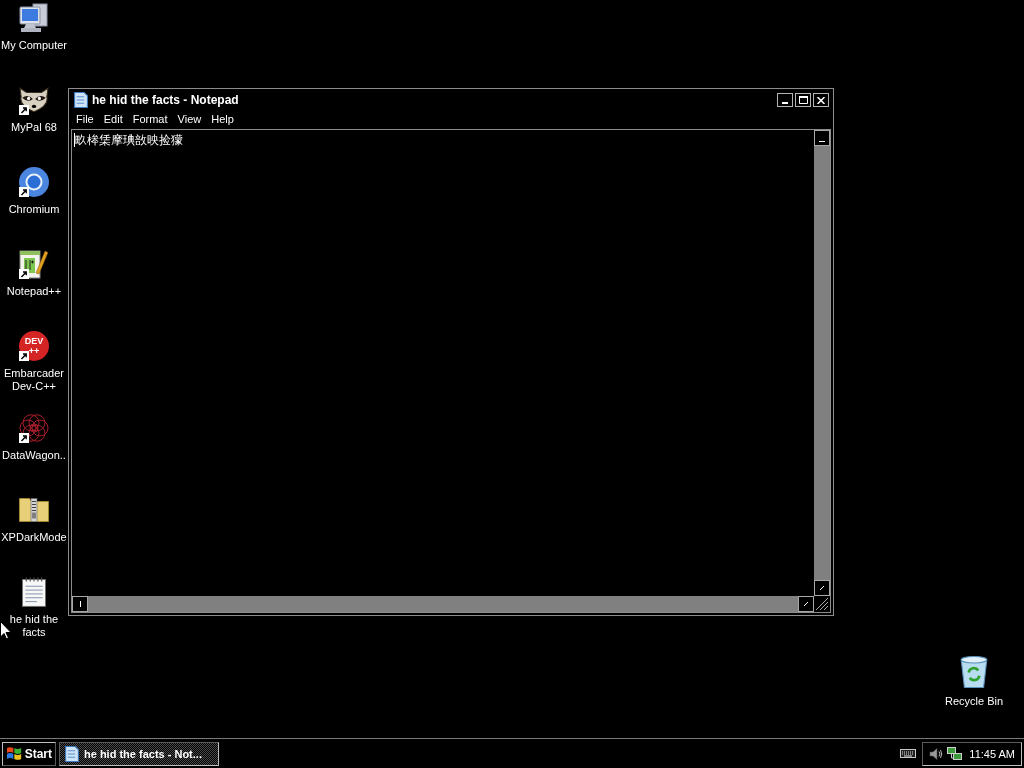 The width and height of the screenshot is (1024, 768). I want to click on desktop-icon-label: MyPal 68, so click(34, 127).